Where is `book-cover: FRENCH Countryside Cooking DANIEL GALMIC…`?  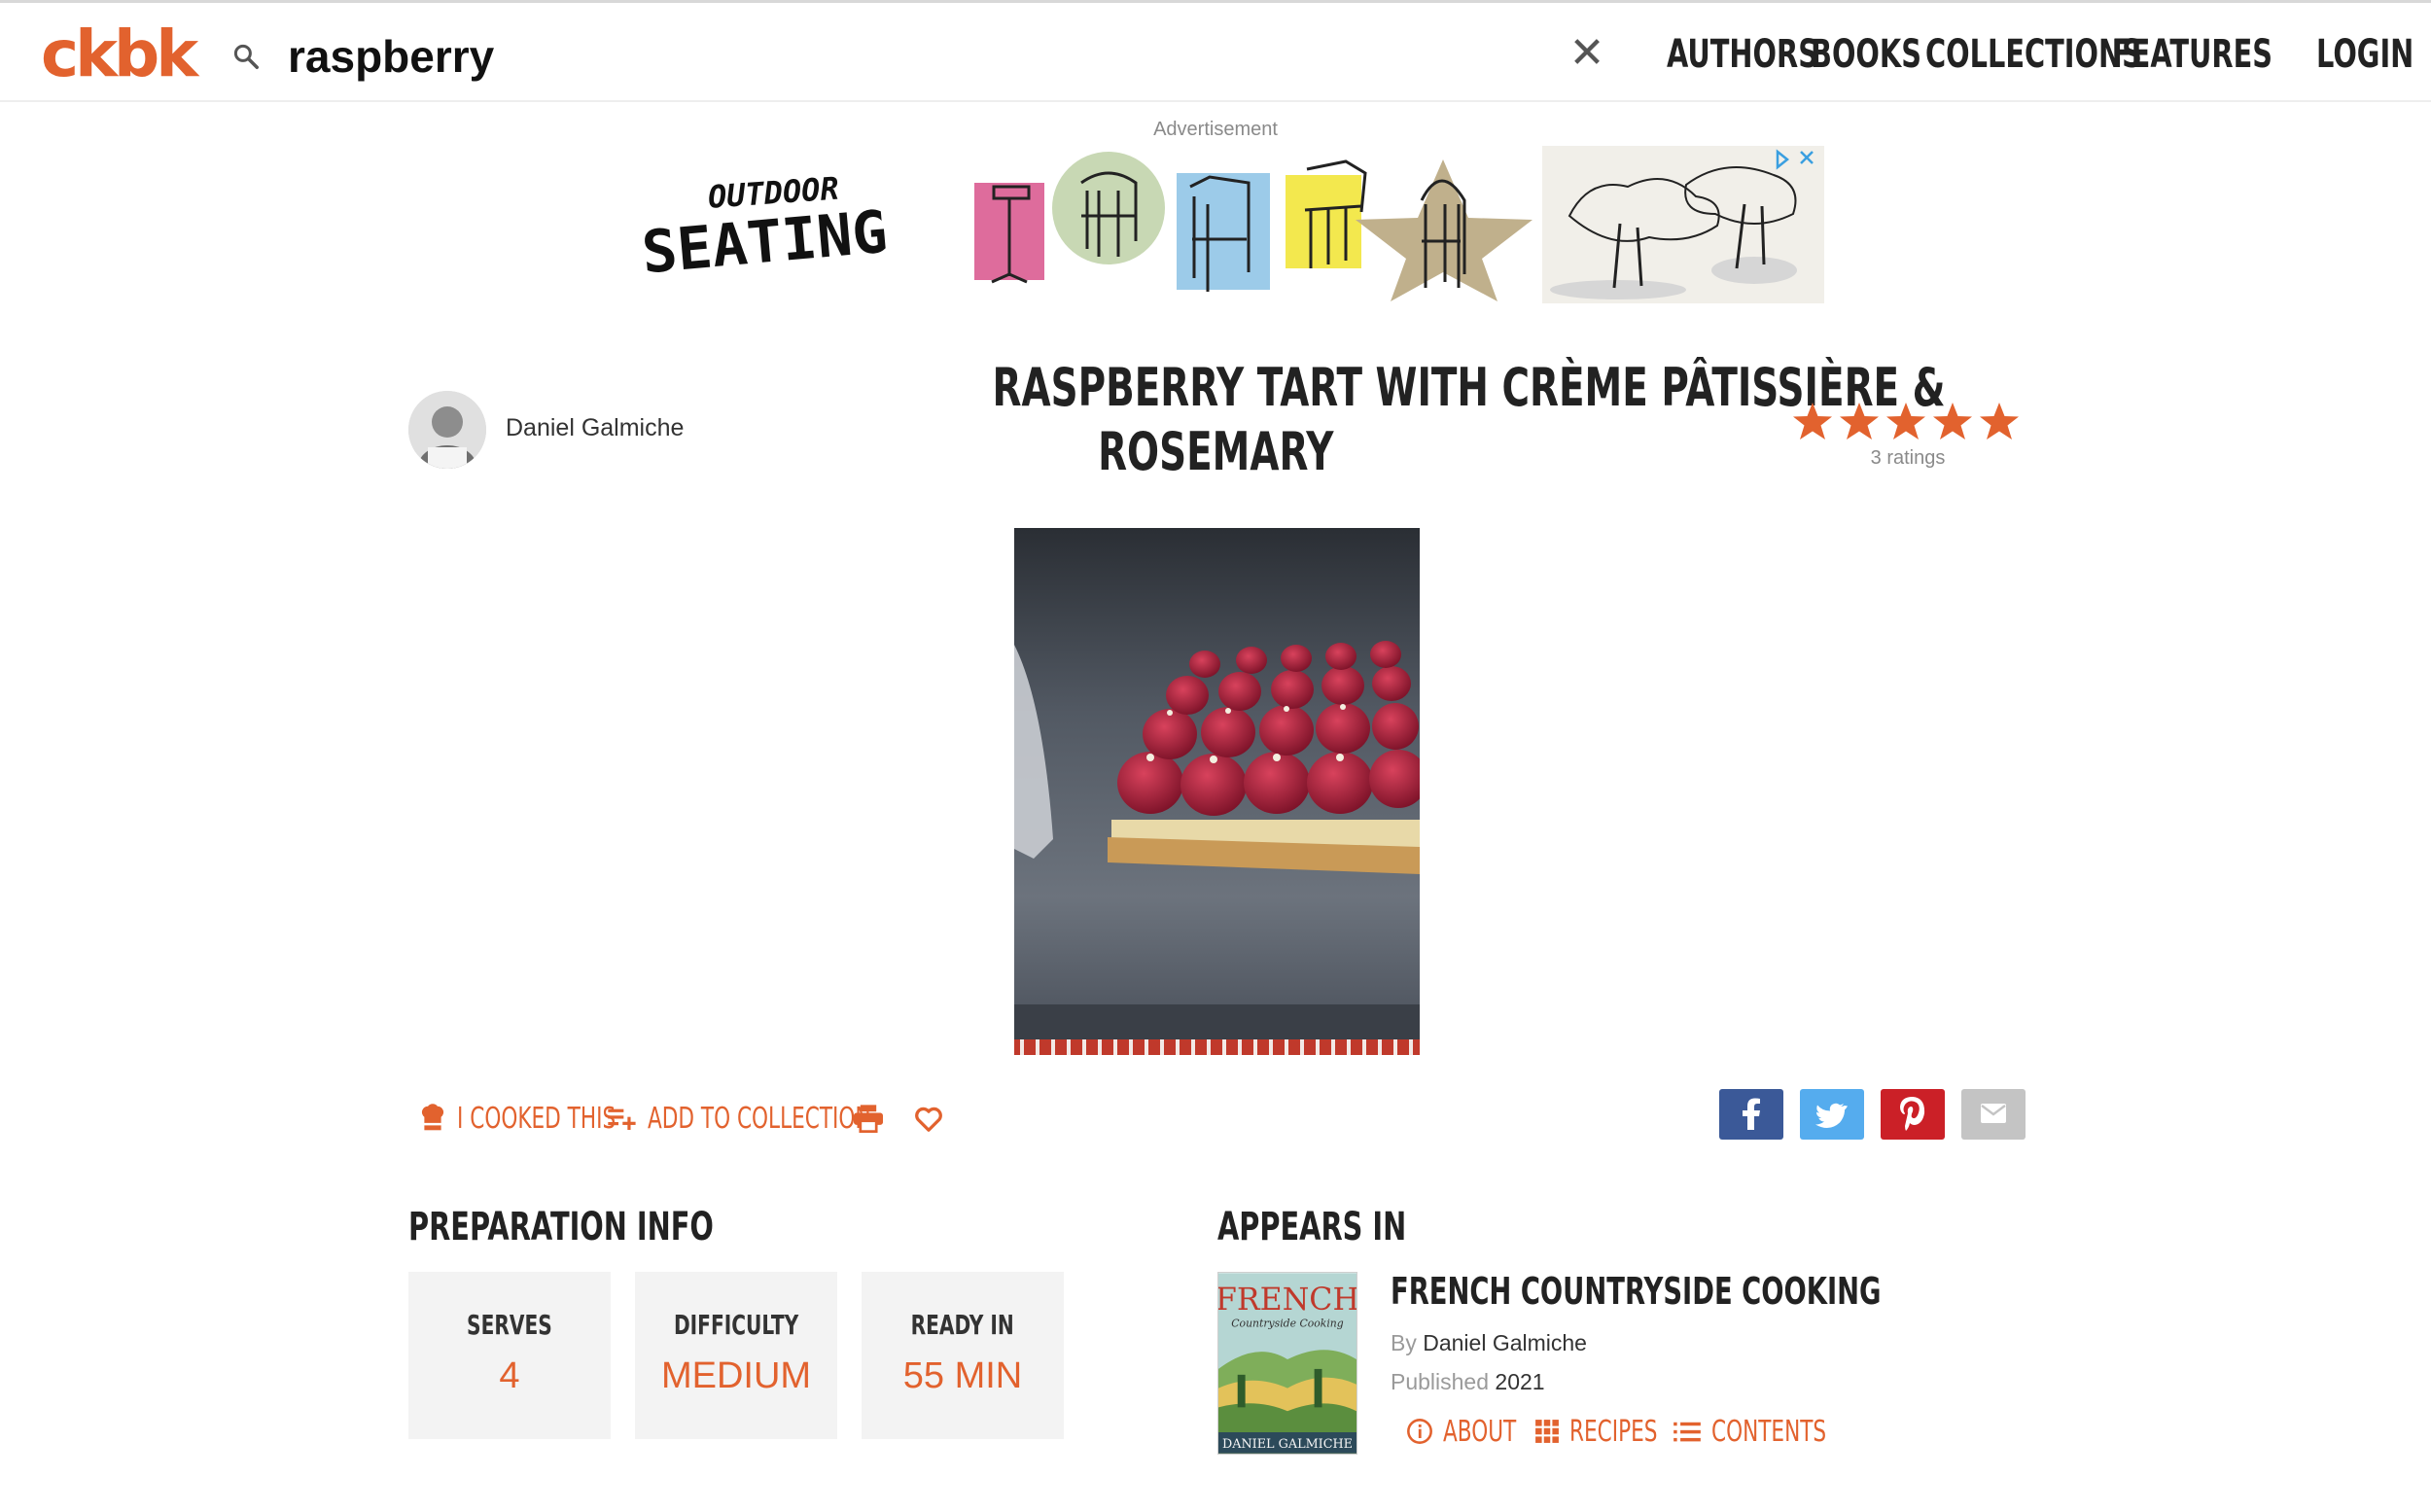
book-cover: FRENCH Countryside Cooking DANIEL GALMIC… is located at coordinates (1287, 1363).